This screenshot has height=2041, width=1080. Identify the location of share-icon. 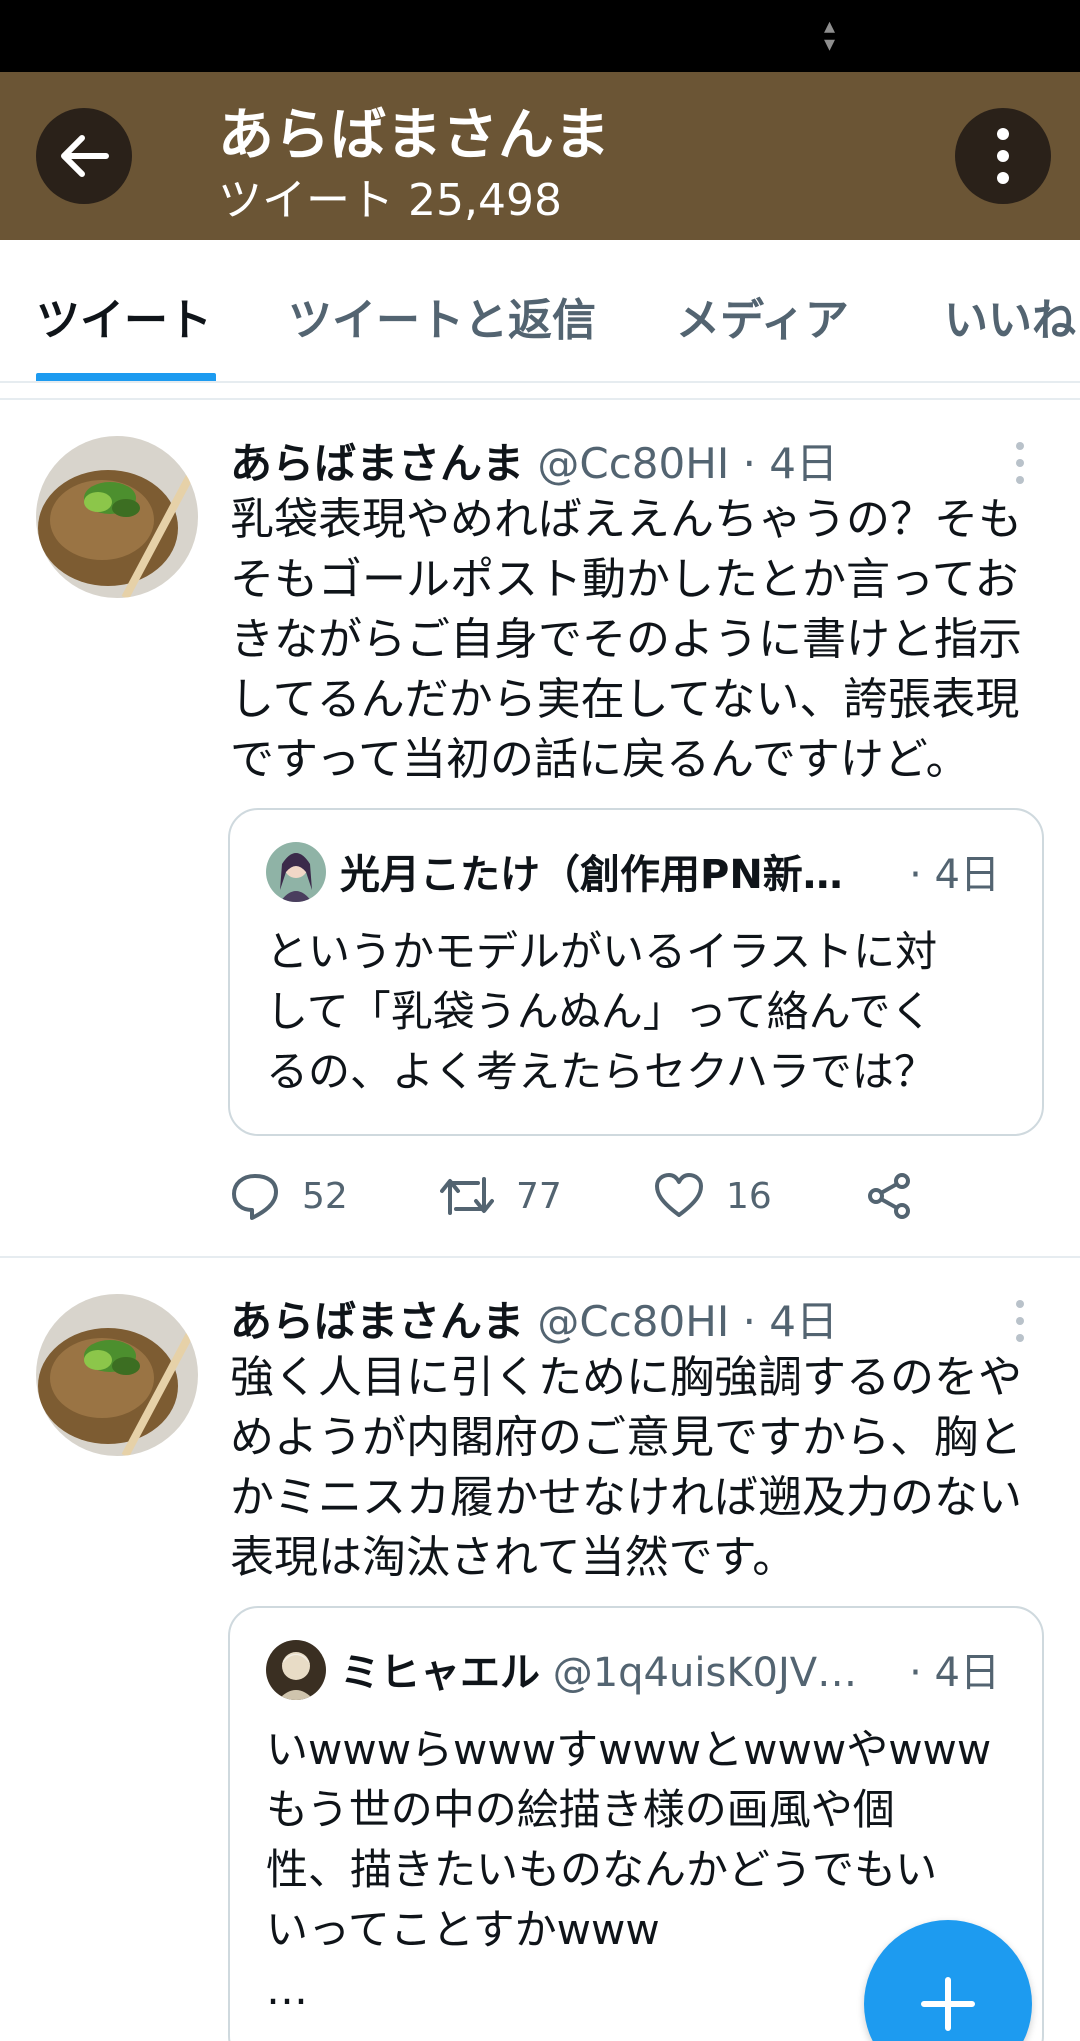
(889, 1196).